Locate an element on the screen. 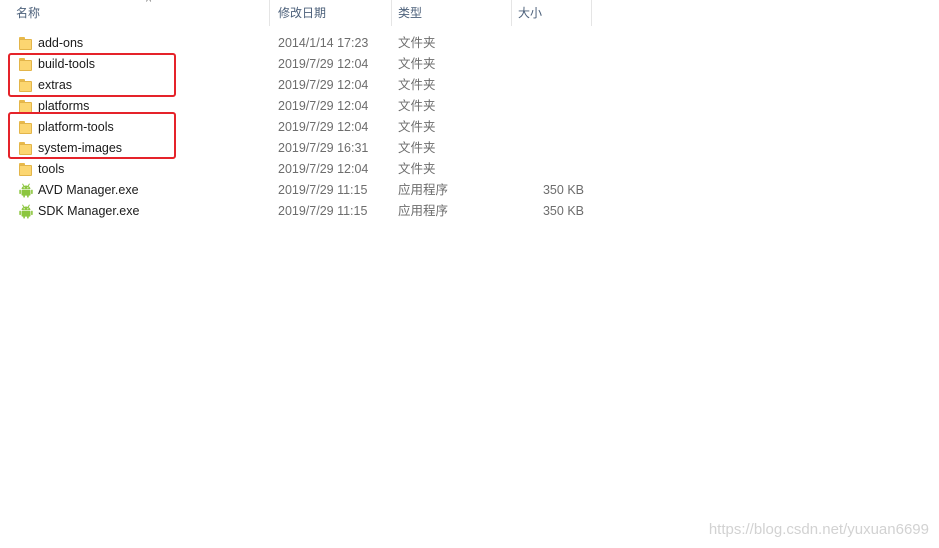 Image resolution: width=939 pixels, height=548 pixels. file-row-build-tools: build-tools 2019/7/29 12:04 文件夹 is located at coordinates (469, 64).